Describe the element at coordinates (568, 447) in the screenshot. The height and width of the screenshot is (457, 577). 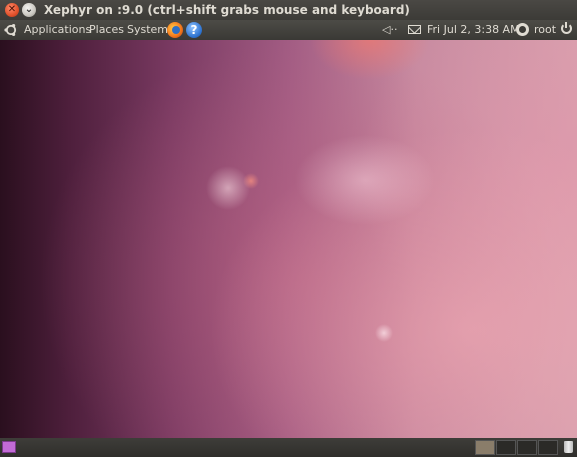
I see `trash-icon` at that location.